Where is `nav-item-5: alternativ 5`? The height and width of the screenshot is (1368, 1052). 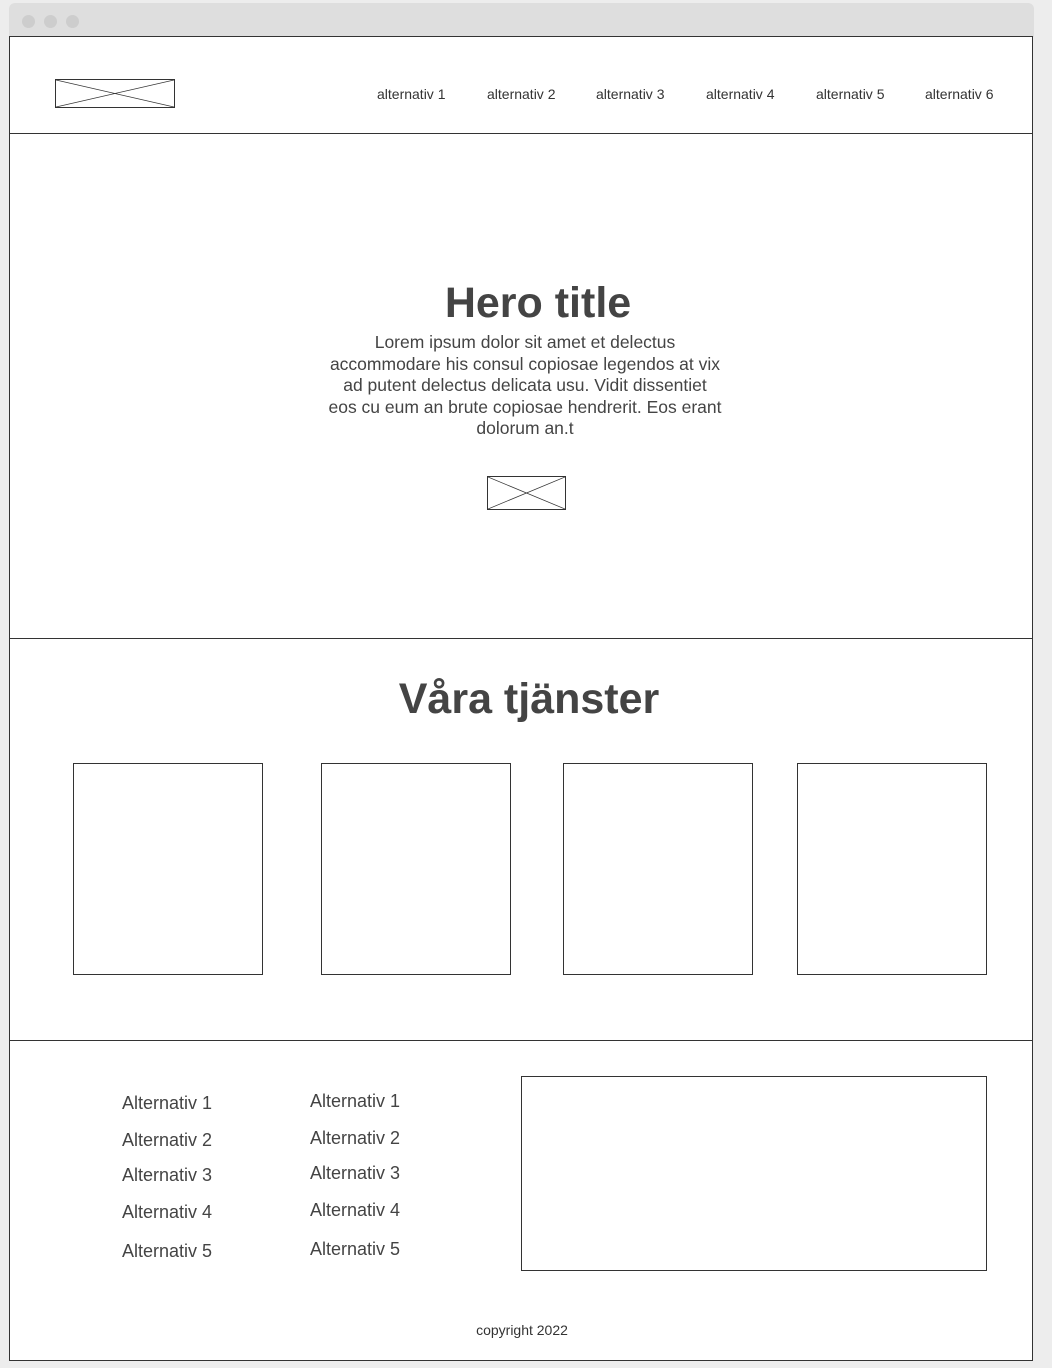
nav-item-5: alternativ 5 is located at coordinates (850, 94).